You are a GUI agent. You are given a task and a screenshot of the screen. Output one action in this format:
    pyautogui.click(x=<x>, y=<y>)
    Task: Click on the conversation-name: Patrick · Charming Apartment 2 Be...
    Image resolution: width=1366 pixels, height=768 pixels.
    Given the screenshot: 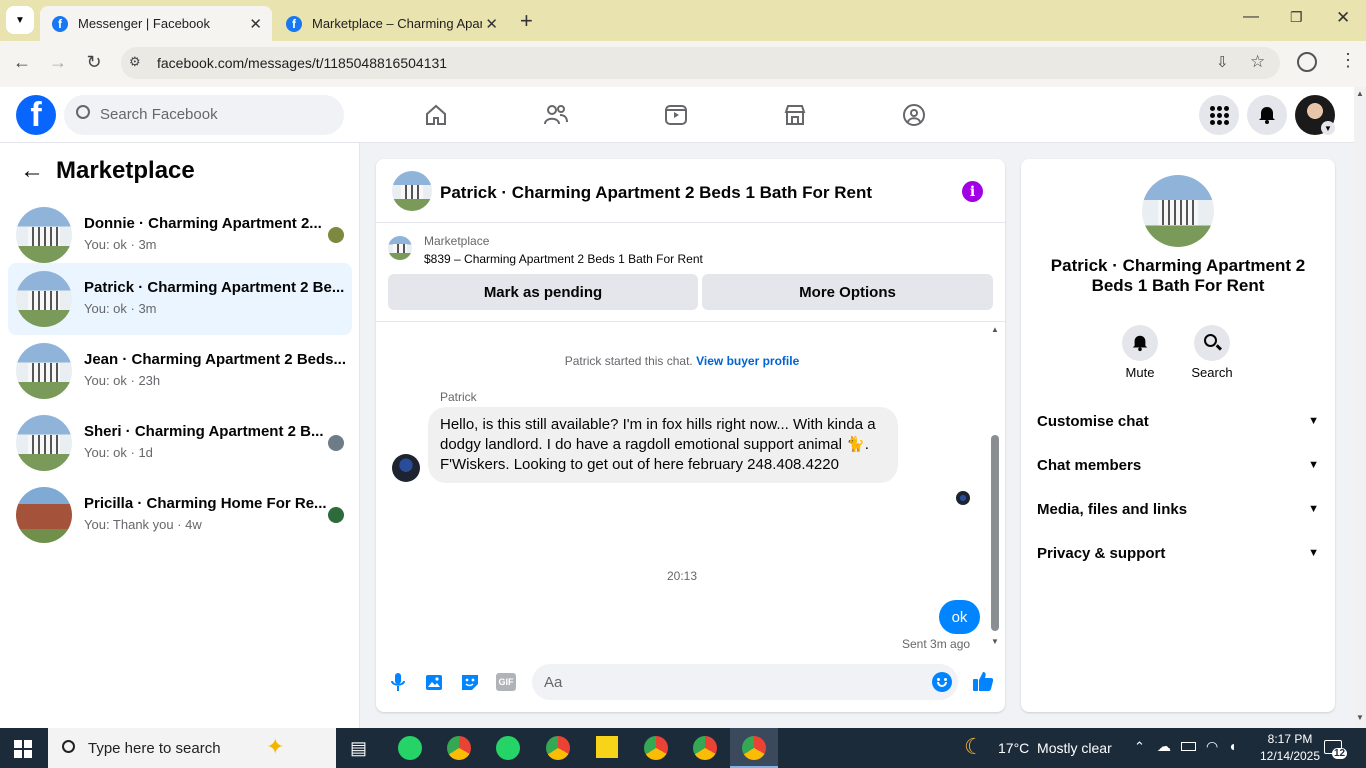 What is the action you would take?
    pyautogui.click(x=214, y=287)
    